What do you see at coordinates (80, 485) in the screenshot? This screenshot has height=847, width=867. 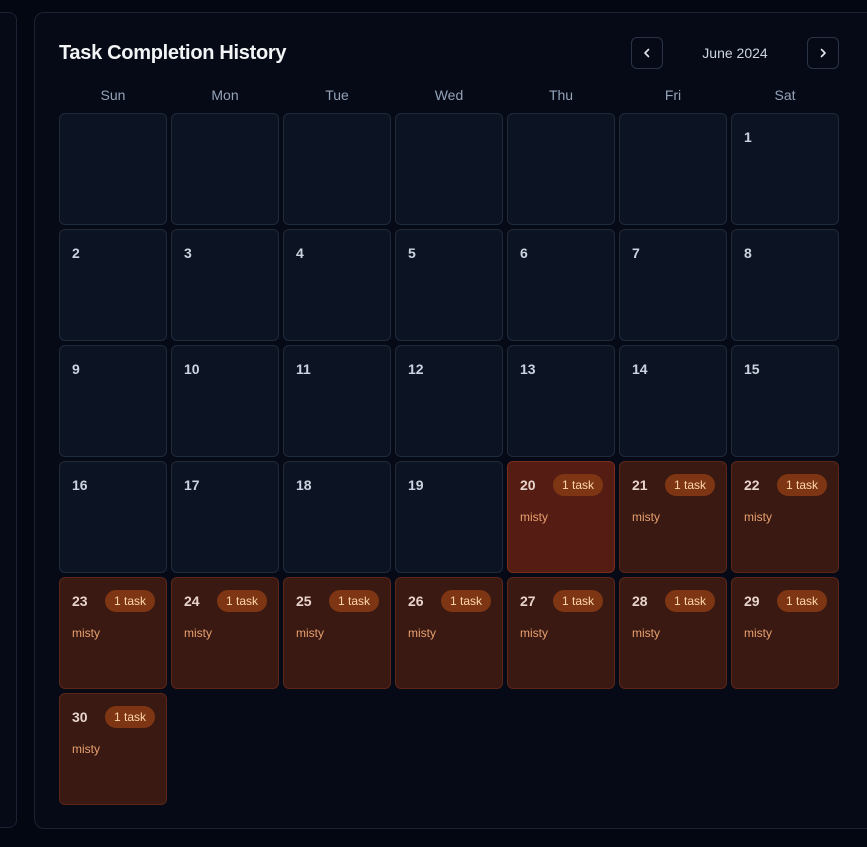 I see `day-number: 16` at bounding box center [80, 485].